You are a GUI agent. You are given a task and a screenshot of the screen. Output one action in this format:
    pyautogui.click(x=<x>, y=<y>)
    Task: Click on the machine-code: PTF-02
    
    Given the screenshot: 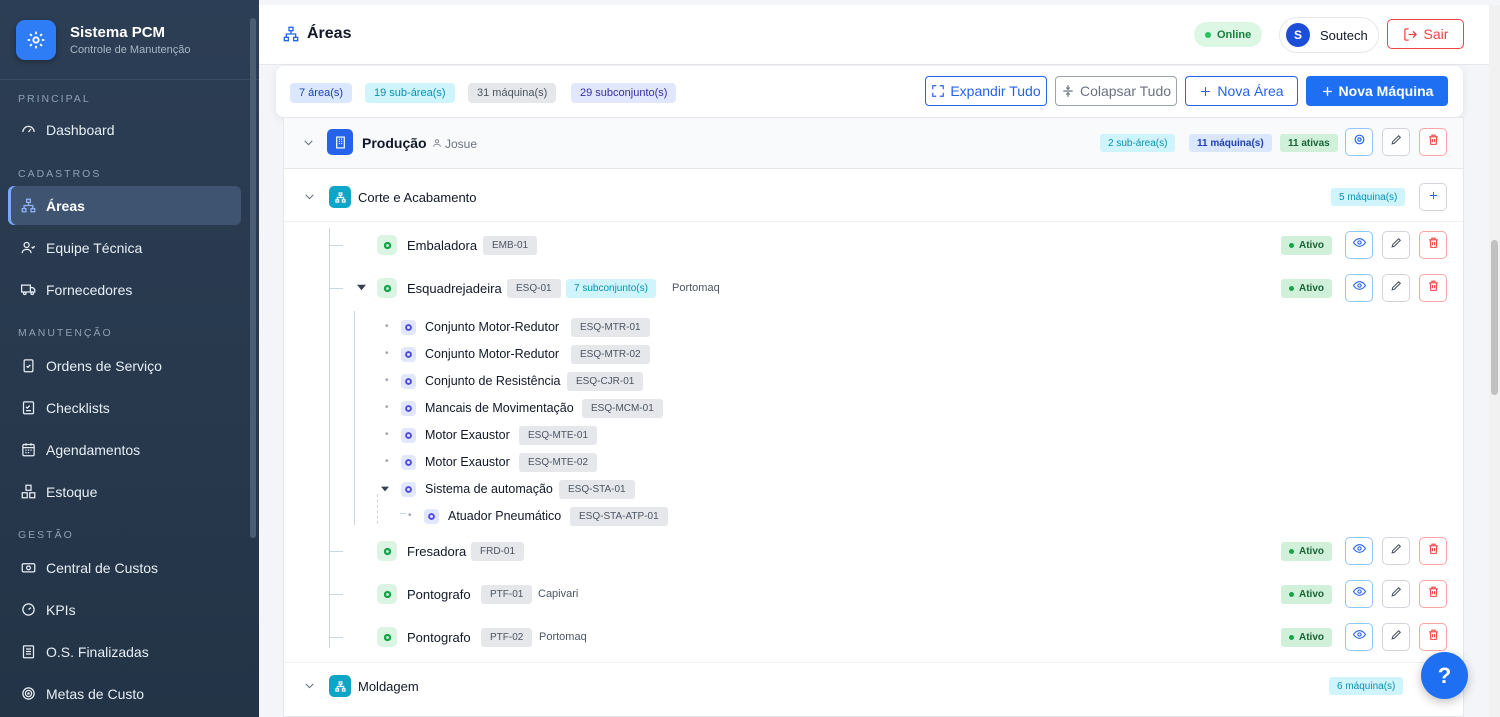 What is the action you would take?
    pyautogui.click(x=507, y=637)
    